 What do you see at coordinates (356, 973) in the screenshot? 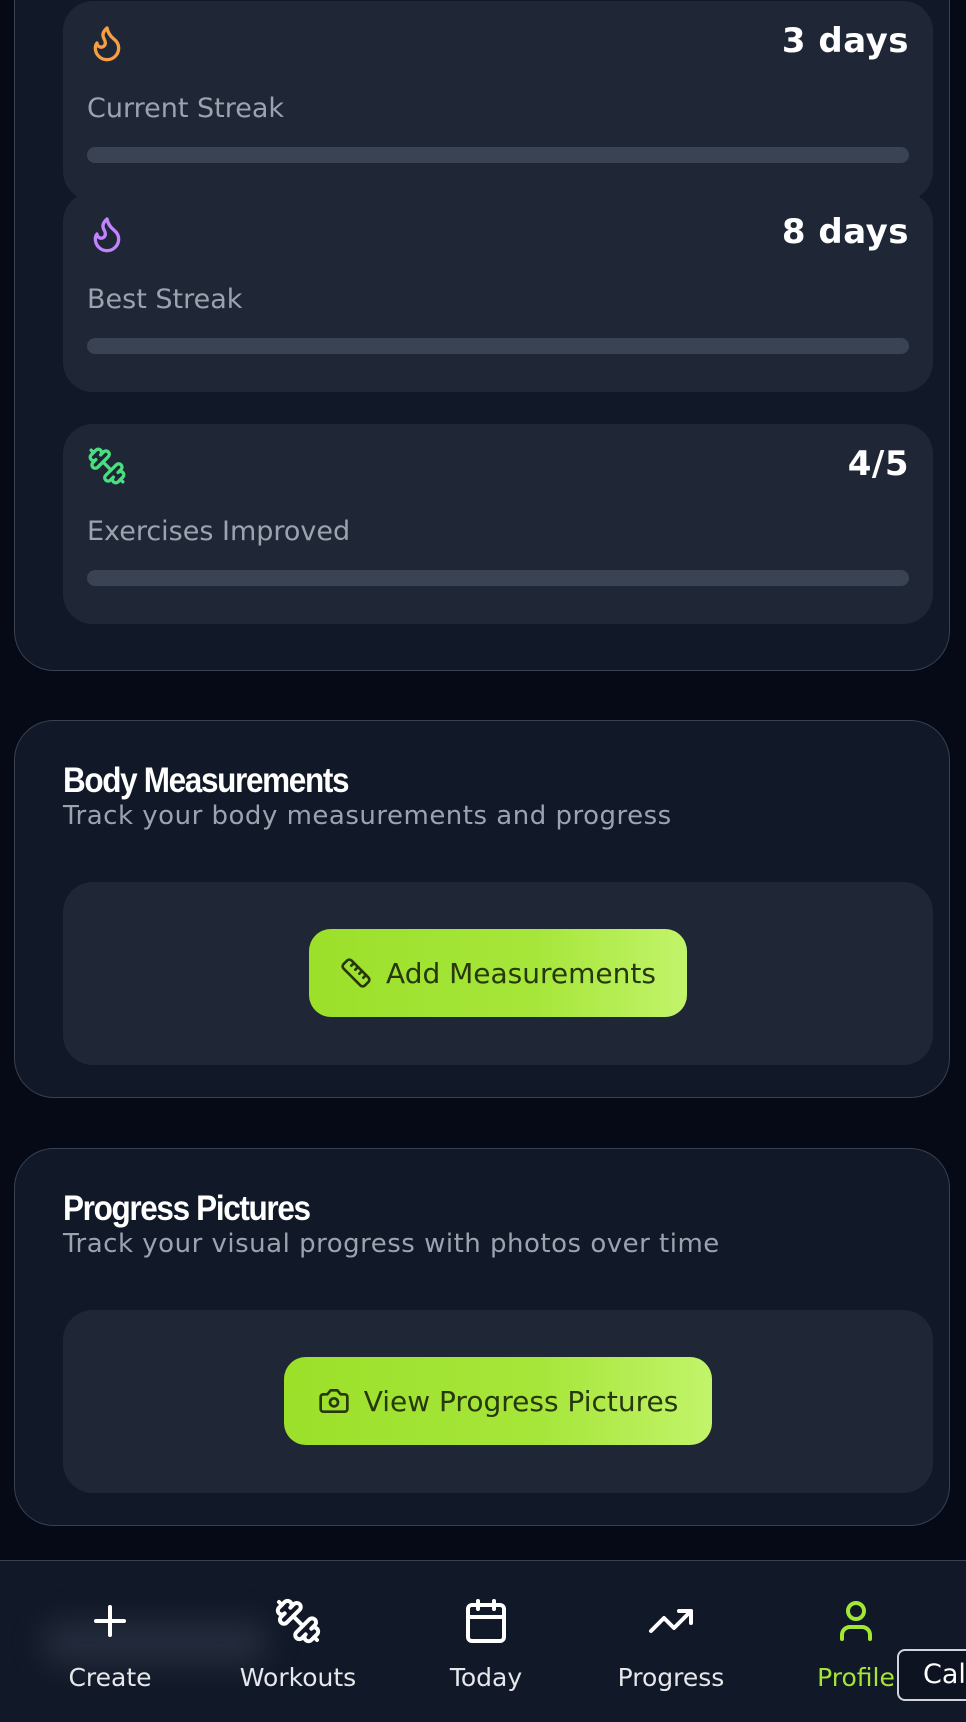
I see `ruler-icon` at bounding box center [356, 973].